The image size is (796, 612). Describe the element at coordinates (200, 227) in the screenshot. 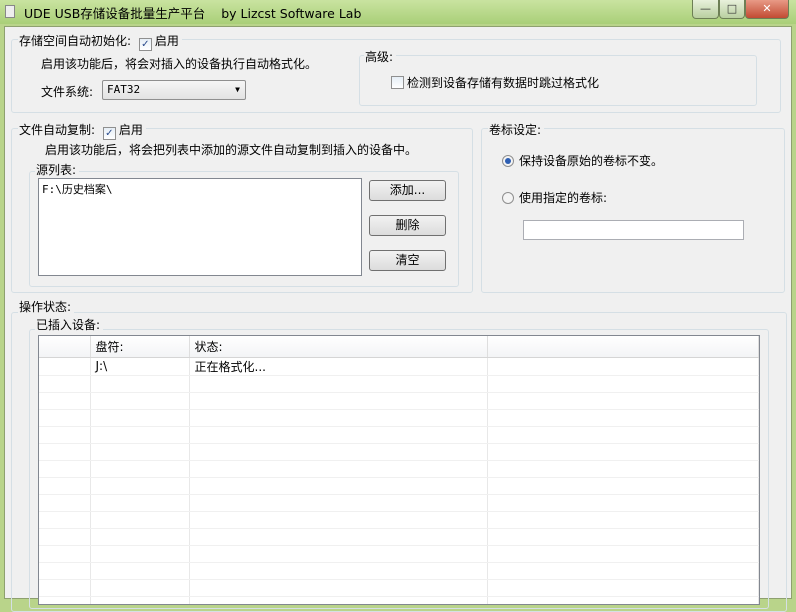

I see `source-listbox: F:\历史档案\` at that location.